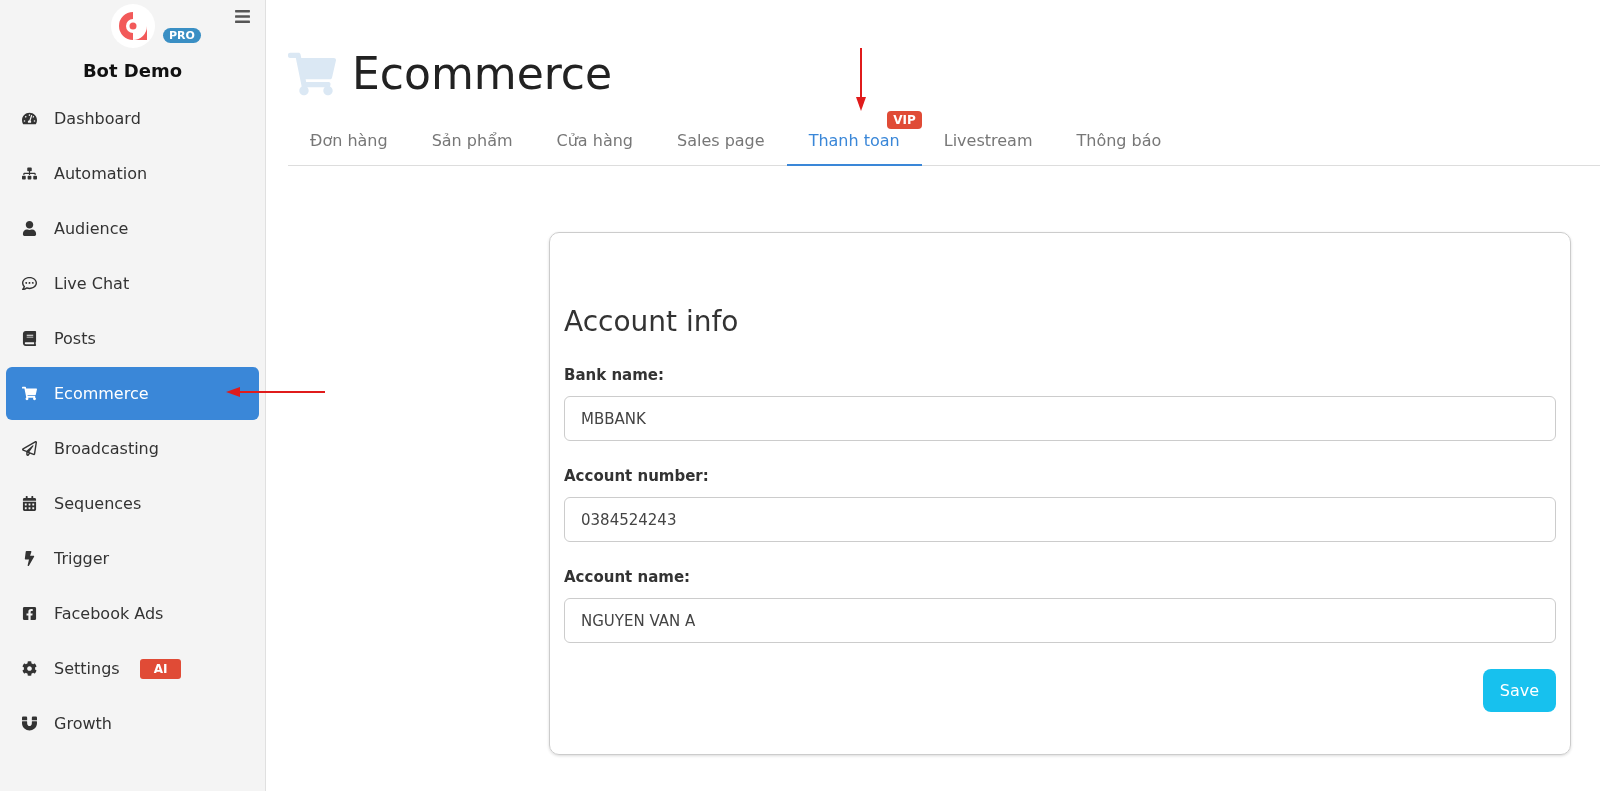 This screenshot has height=791, width=1600. What do you see at coordinates (132, 228) in the screenshot?
I see `nav-item: Audience` at bounding box center [132, 228].